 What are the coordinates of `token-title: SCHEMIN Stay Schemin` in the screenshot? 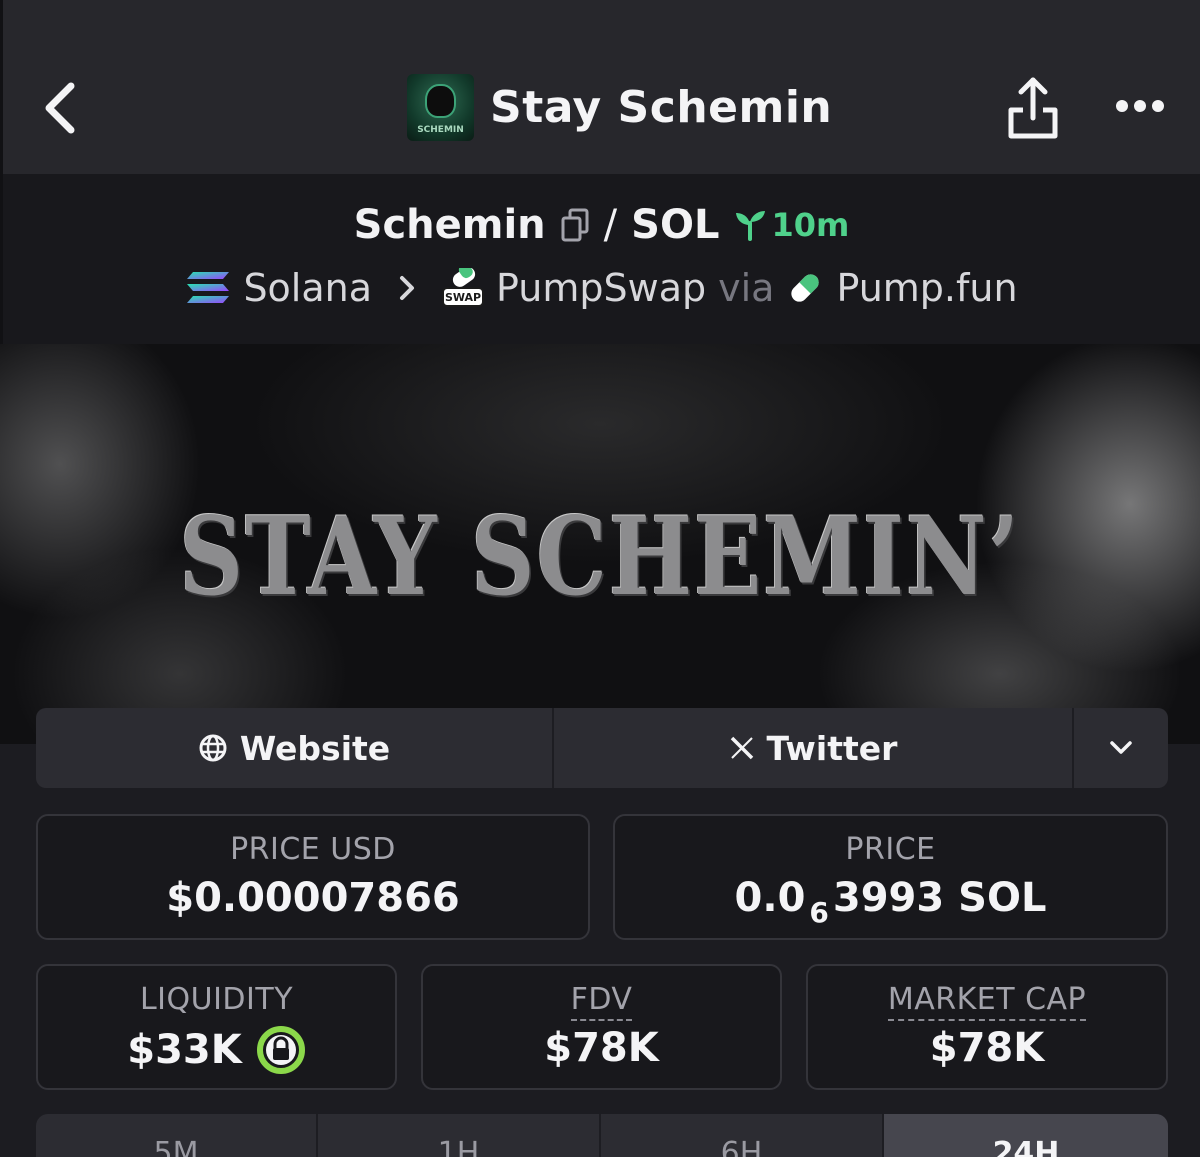 It's located at (619, 107).